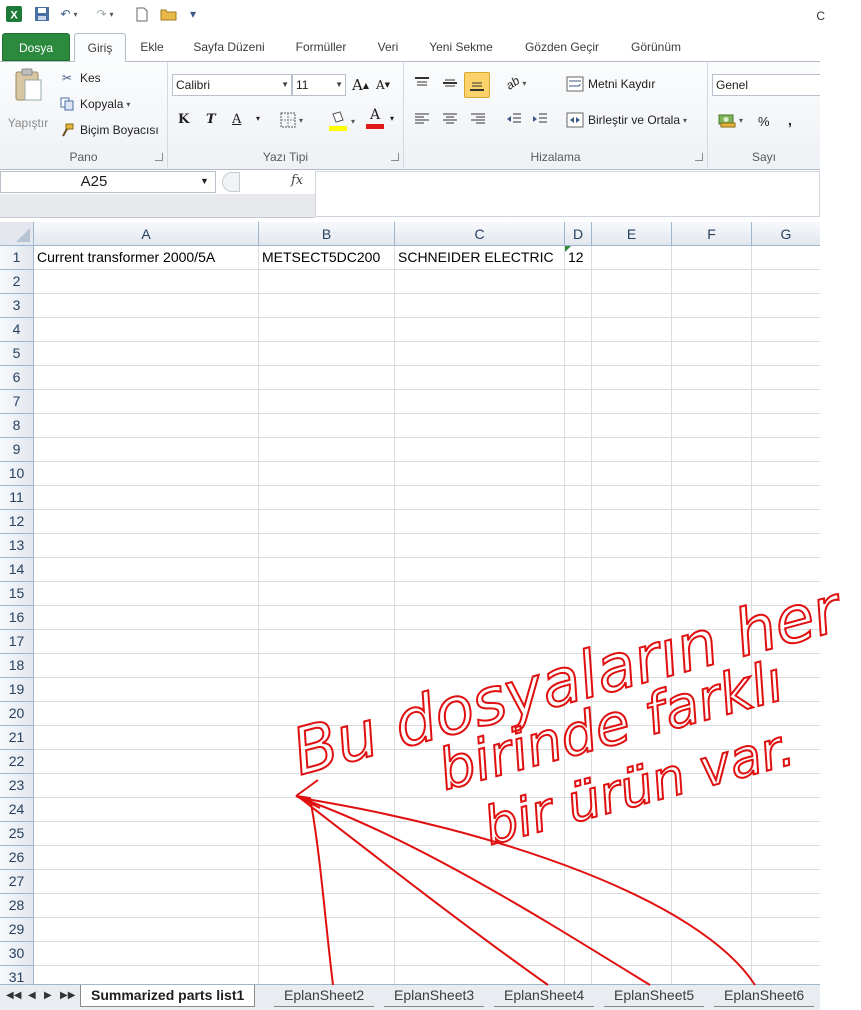 Image resolution: width=861 pixels, height=1010 pixels. Describe the element at coordinates (17, 906) in the screenshot. I see `row-header-28: 28` at that location.